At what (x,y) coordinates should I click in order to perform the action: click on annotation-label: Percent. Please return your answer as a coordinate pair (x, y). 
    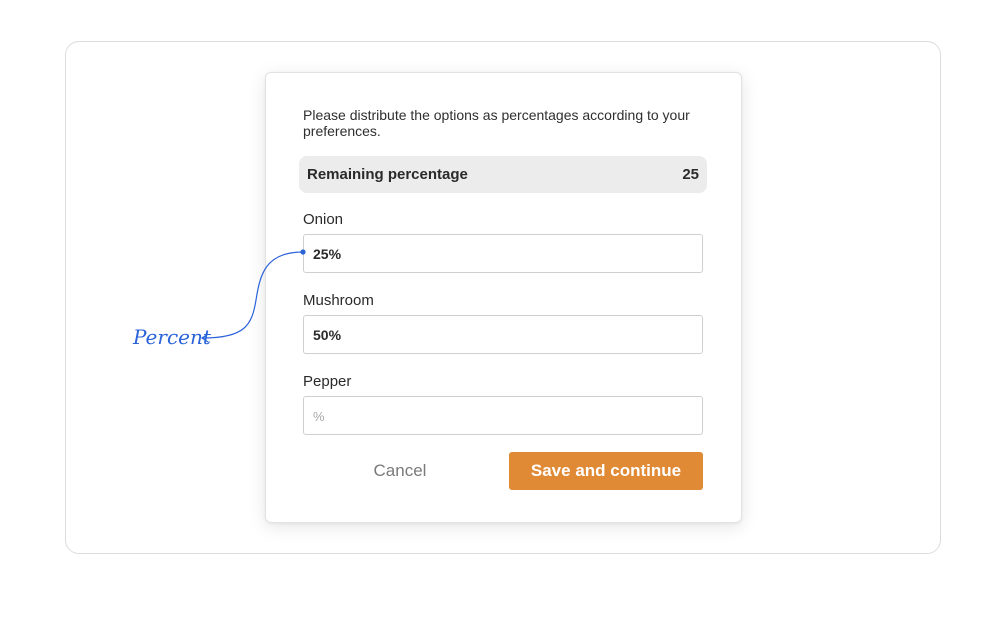
    Looking at the image, I should click on (172, 337).